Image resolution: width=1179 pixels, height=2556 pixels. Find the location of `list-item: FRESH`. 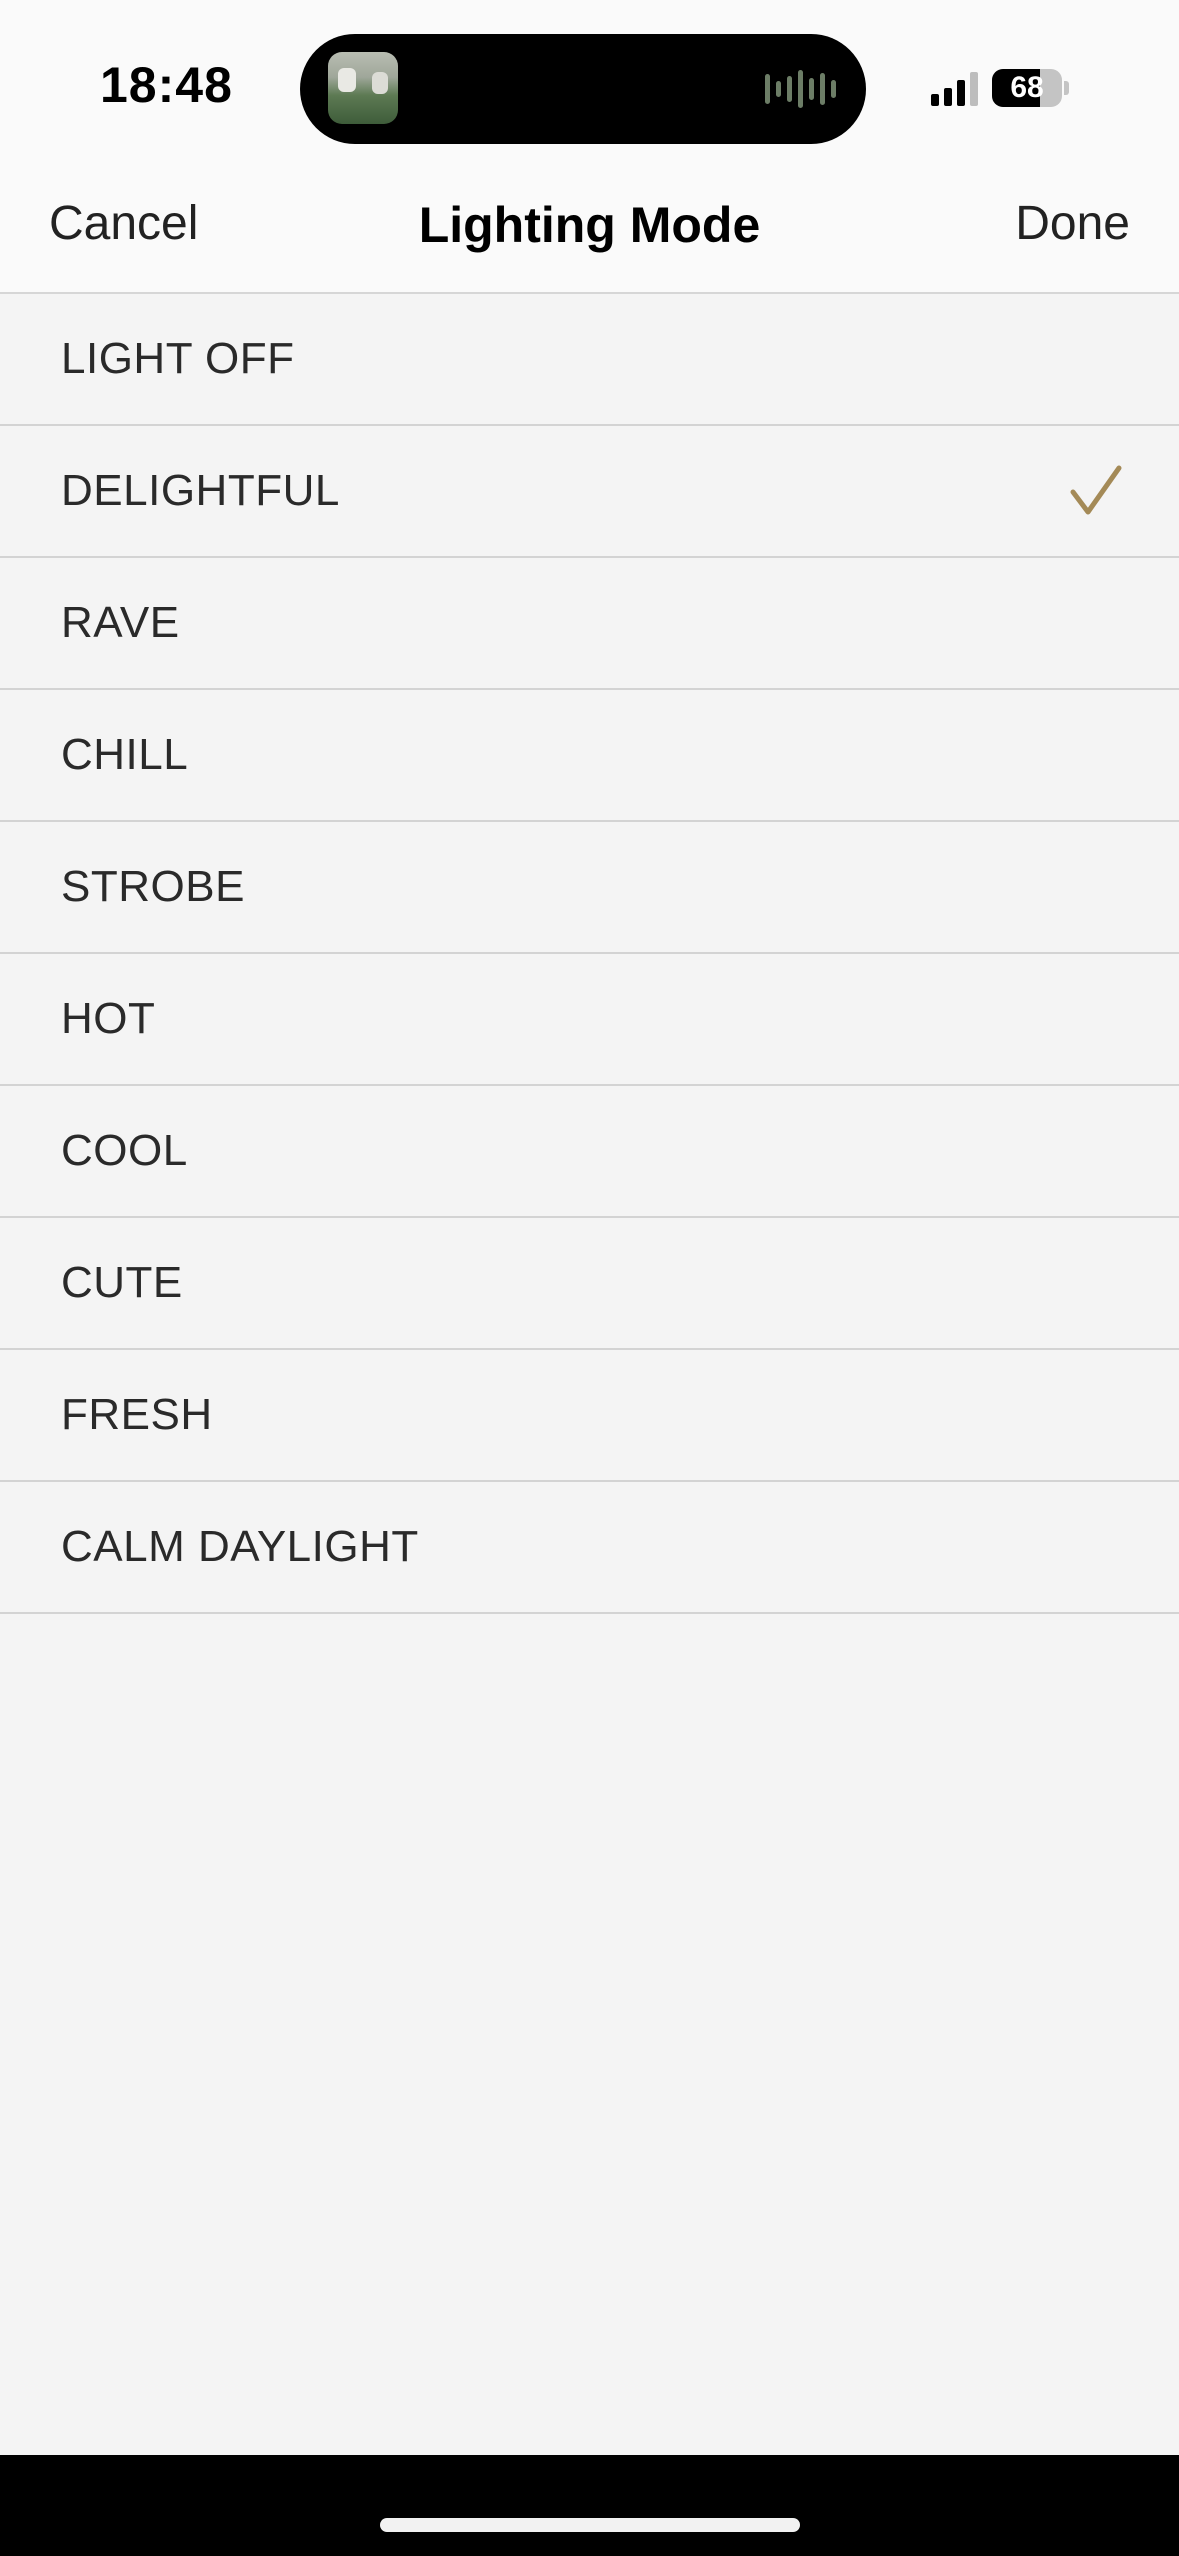

list-item: FRESH is located at coordinates (589, 1416).